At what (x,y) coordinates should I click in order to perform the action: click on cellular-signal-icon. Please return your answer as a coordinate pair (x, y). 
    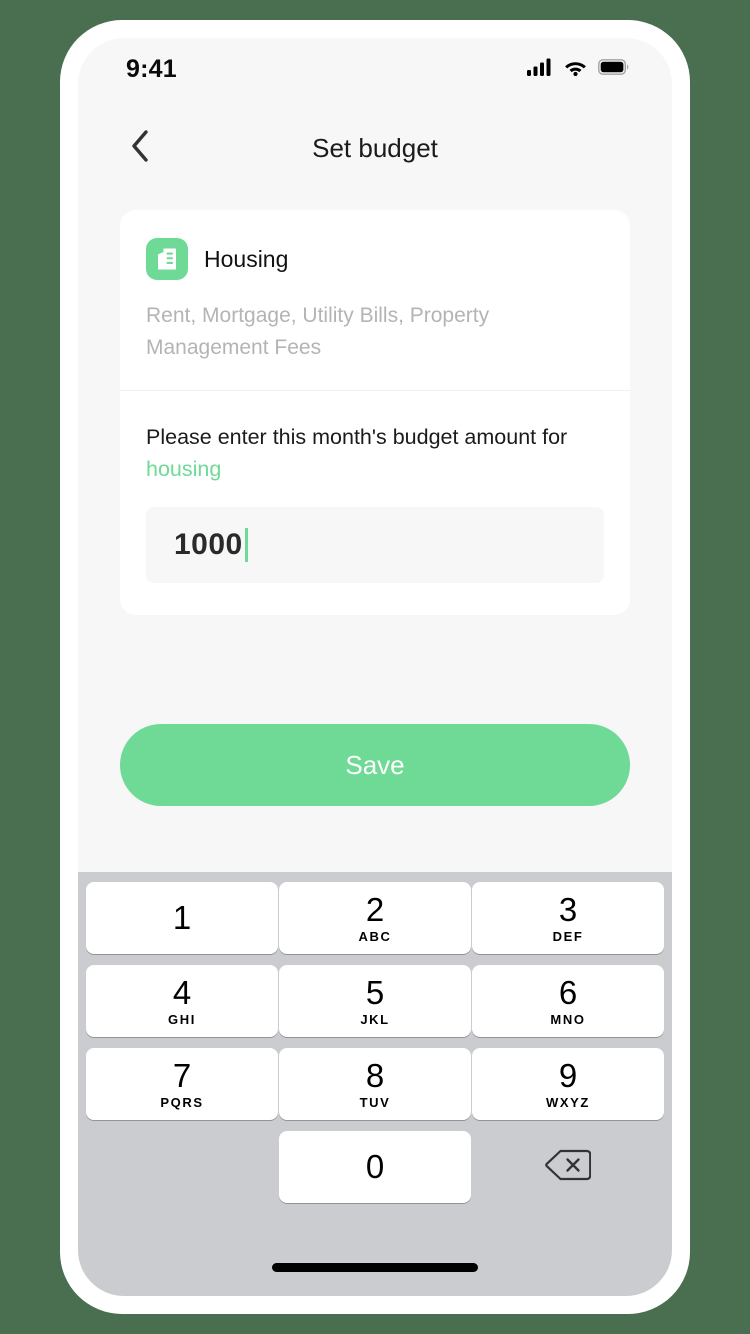
    Looking at the image, I should click on (540, 69).